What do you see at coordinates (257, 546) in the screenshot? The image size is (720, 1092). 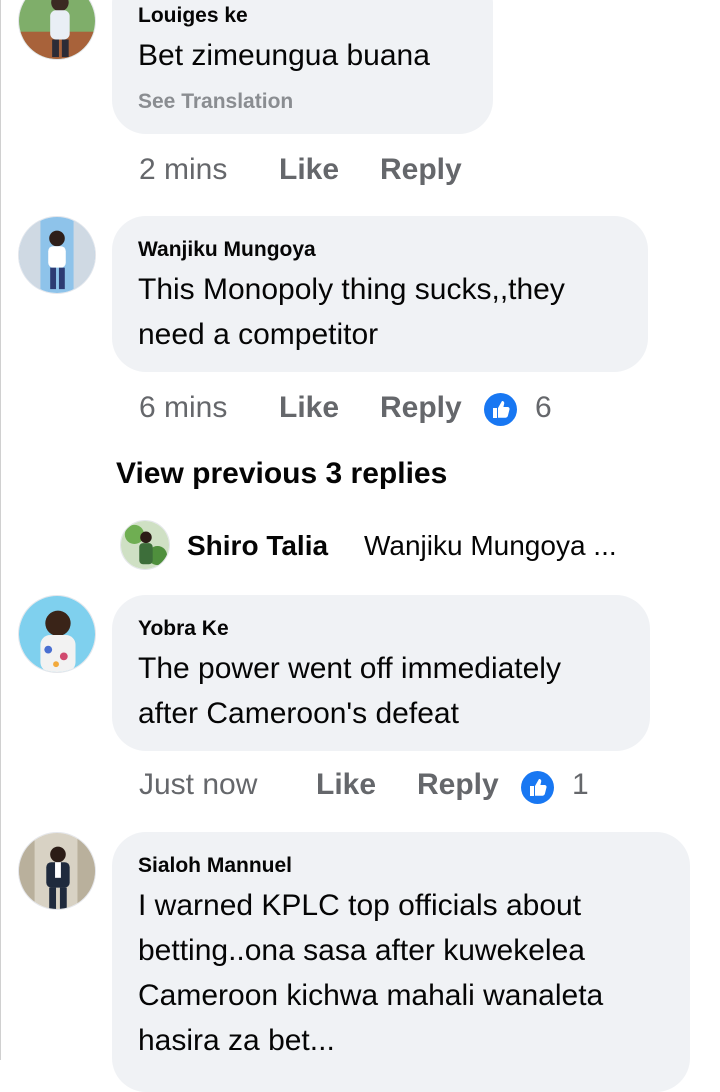 I see `reply-preview-author: Shiro Talia` at bounding box center [257, 546].